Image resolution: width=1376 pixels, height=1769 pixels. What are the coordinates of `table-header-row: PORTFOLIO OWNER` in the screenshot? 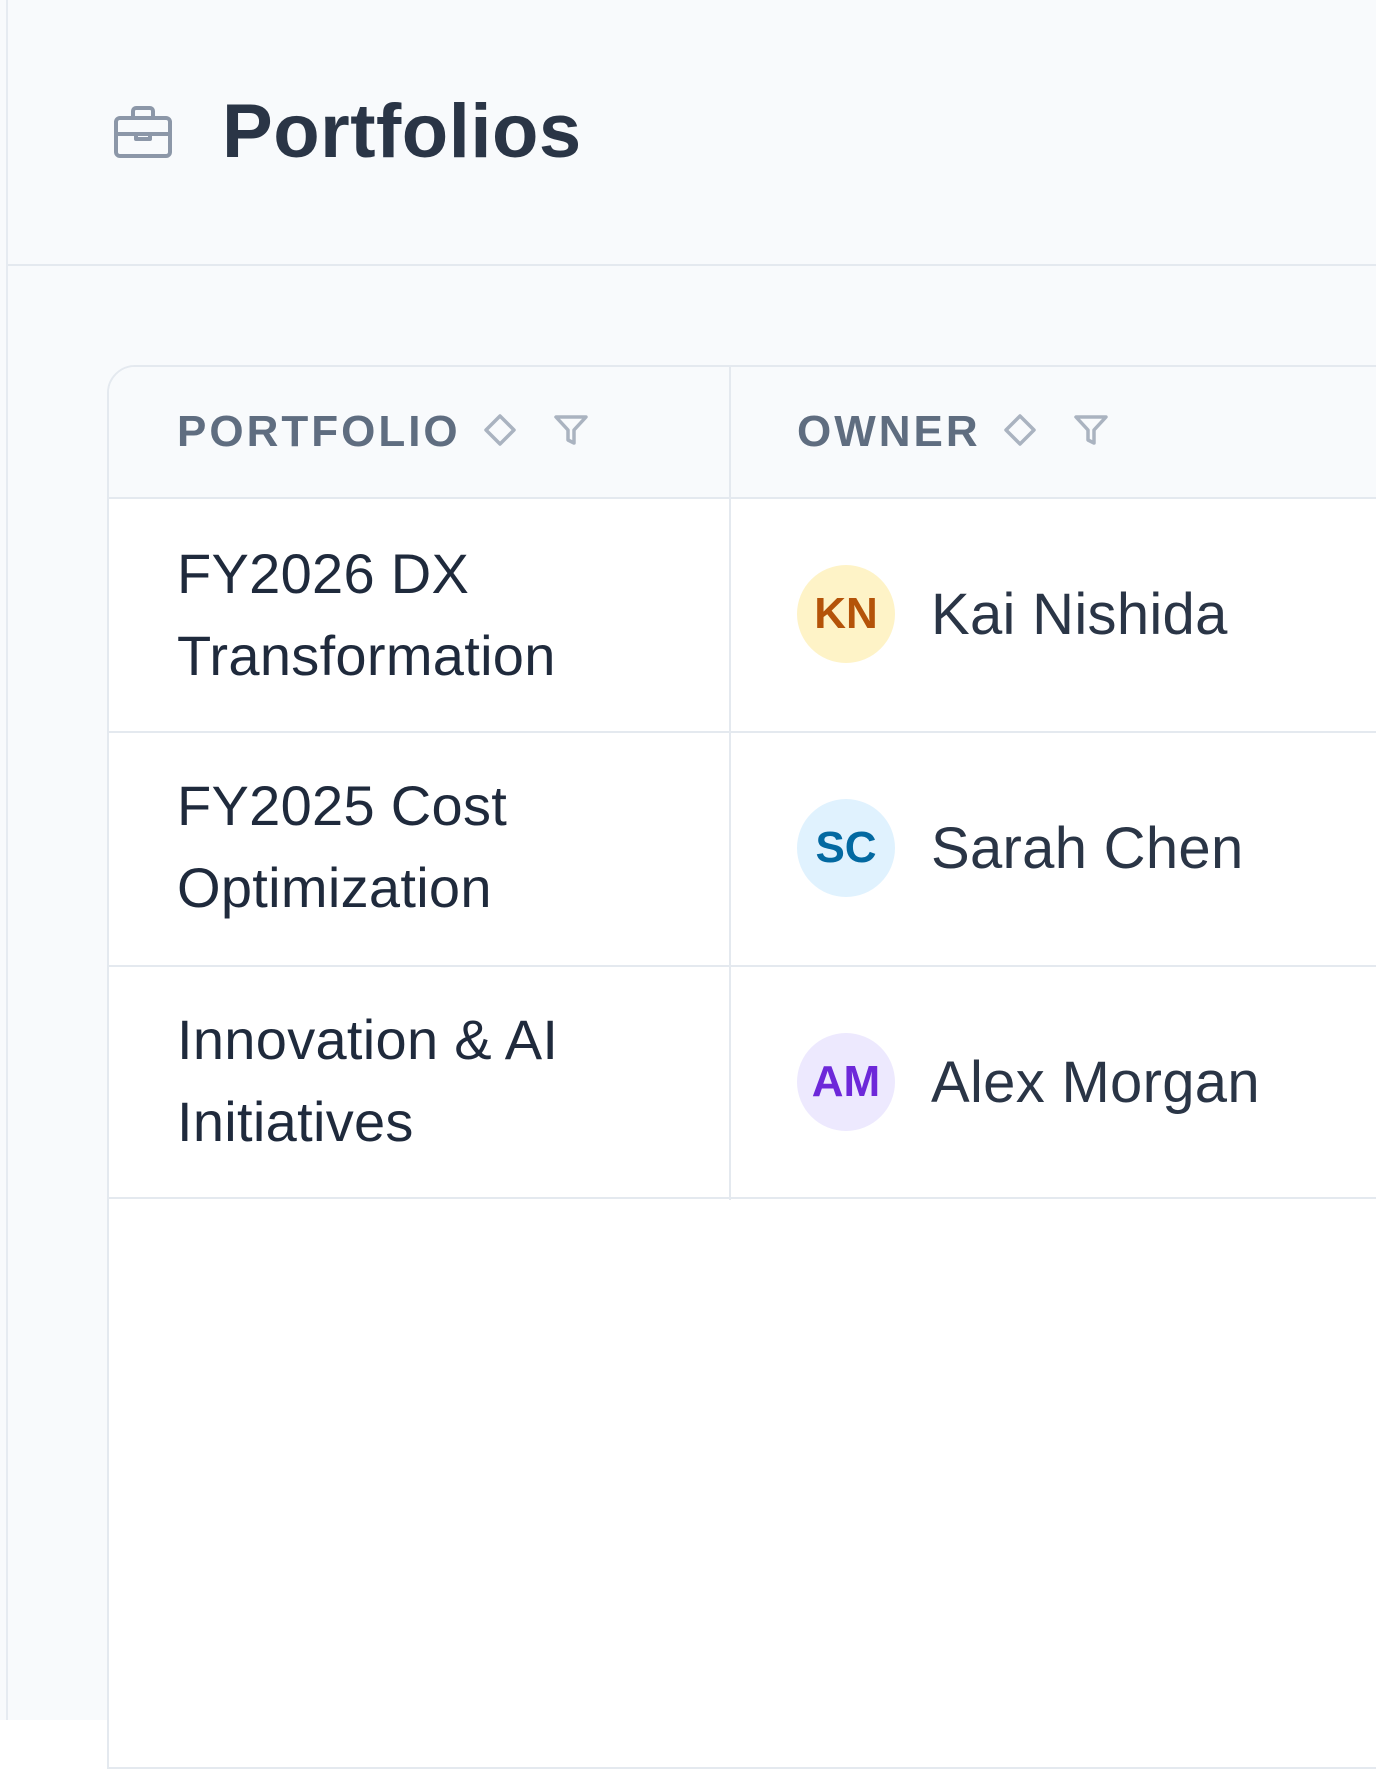 It's located at (742, 433).